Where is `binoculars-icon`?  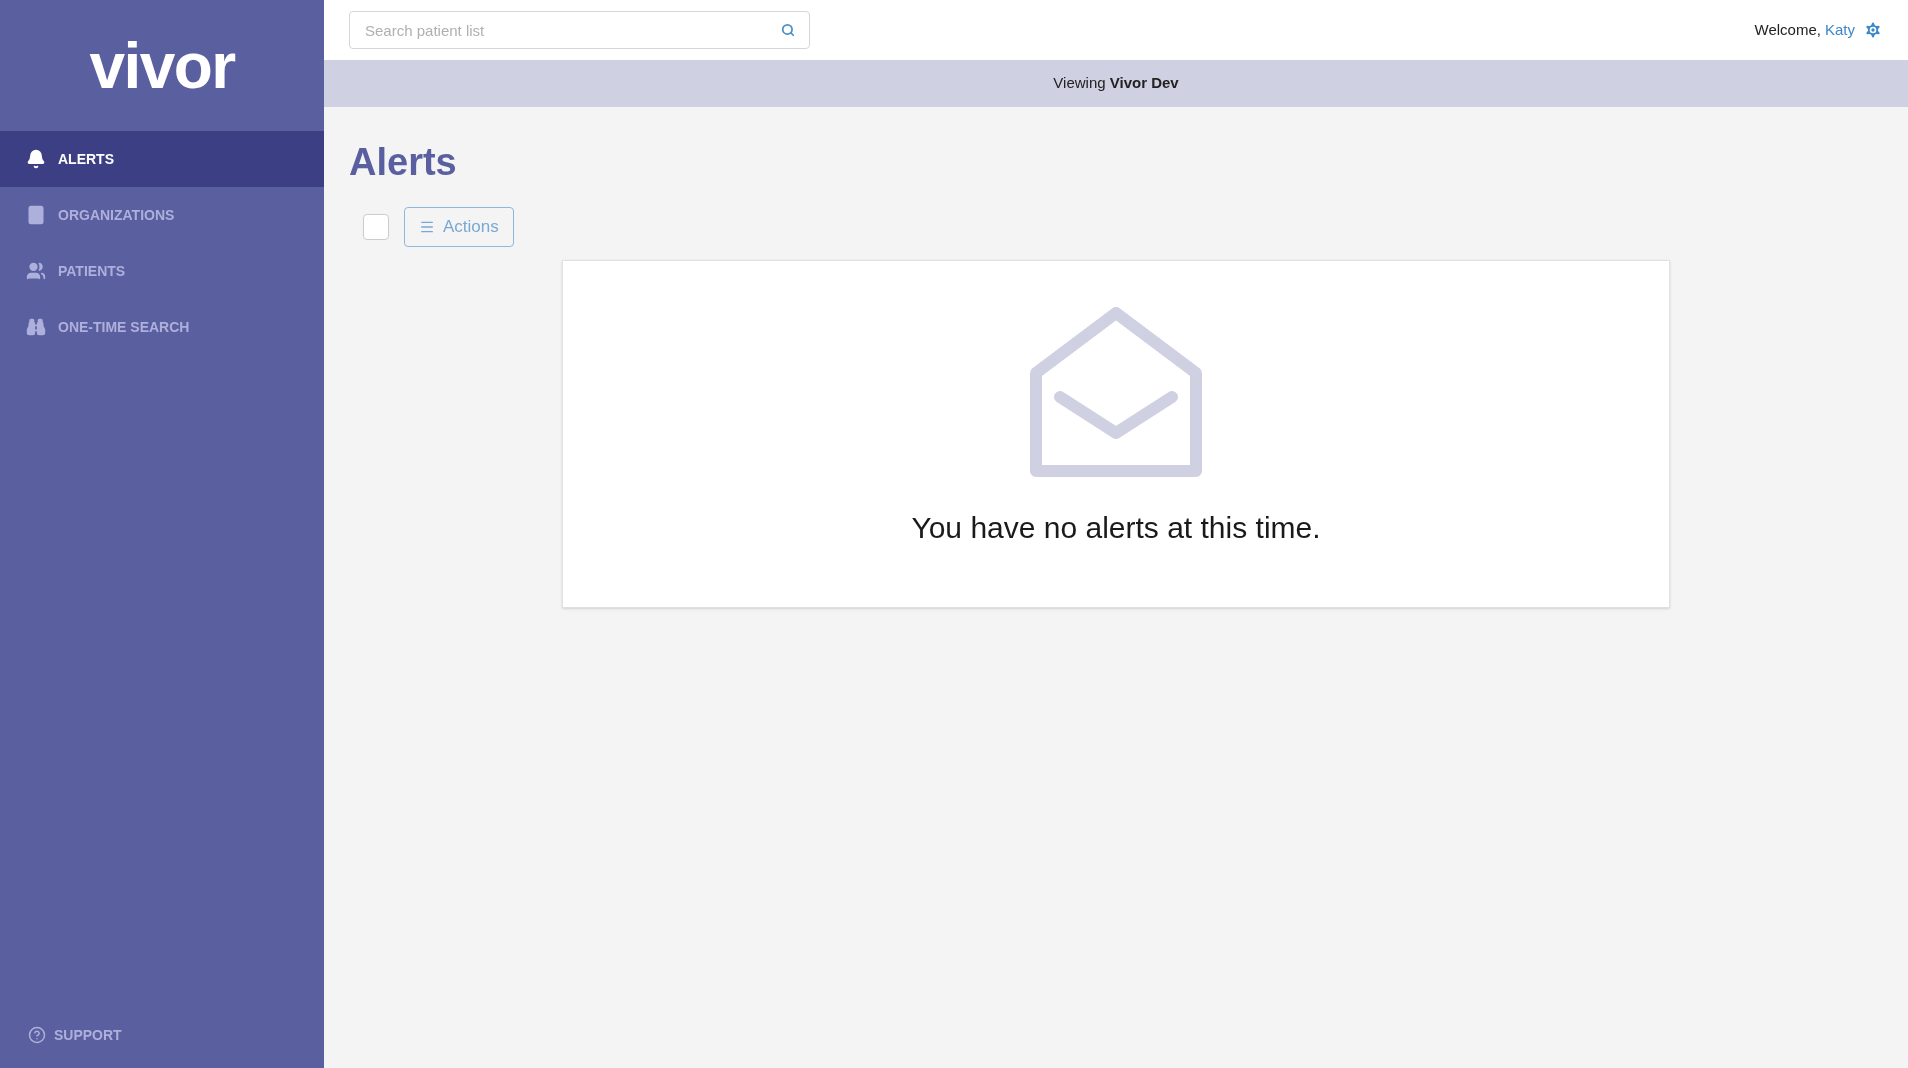 binoculars-icon is located at coordinates (36, 327).